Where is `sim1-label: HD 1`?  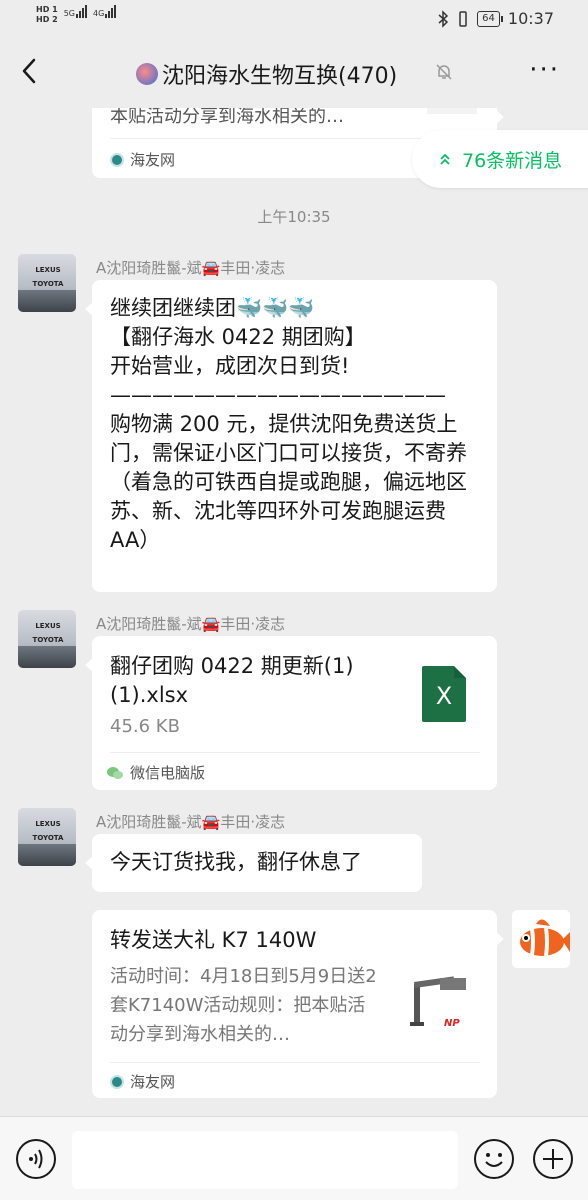 sim1-label: HD 1 is located at coordinates (47, 9).